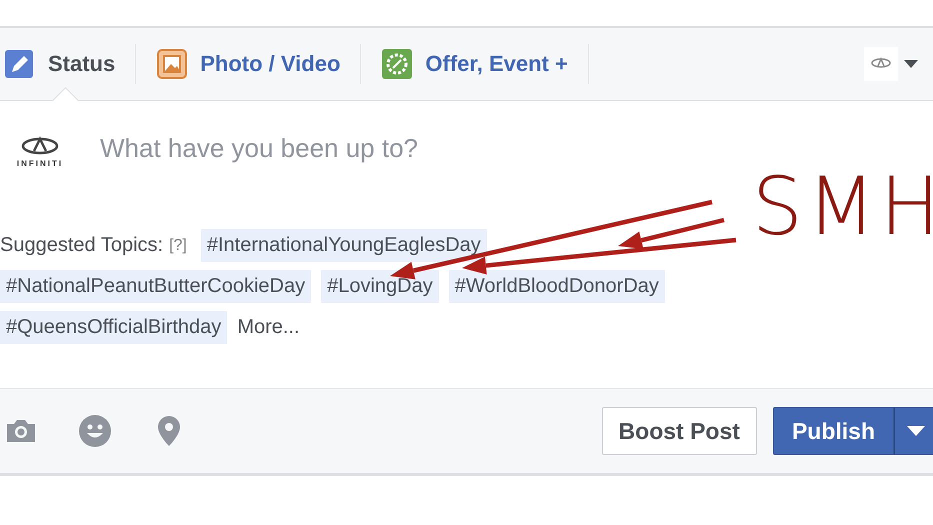 The image size is (933, 525). Describe the element at coordinates (881, 64) in the screenshot. I see `page-logo-icon` at that location.